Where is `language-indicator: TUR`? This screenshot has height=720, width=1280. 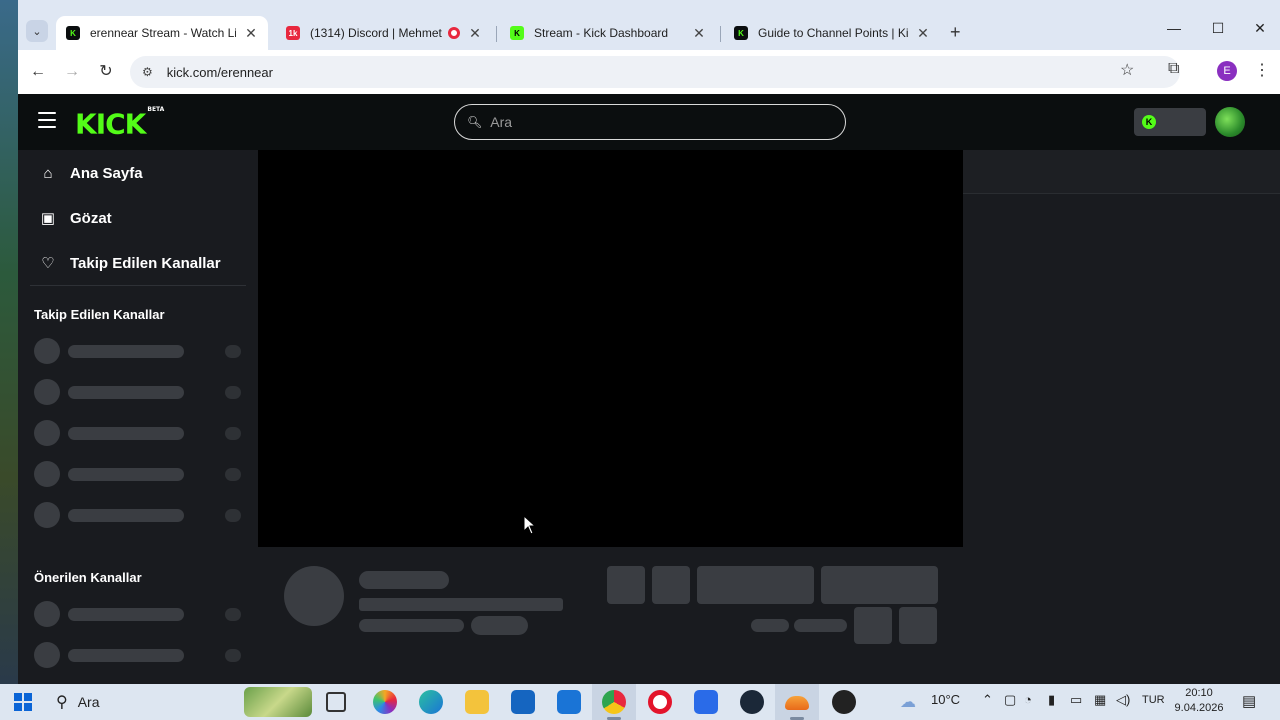
language-indicator: TUR is located at coordinates (1153, 700).